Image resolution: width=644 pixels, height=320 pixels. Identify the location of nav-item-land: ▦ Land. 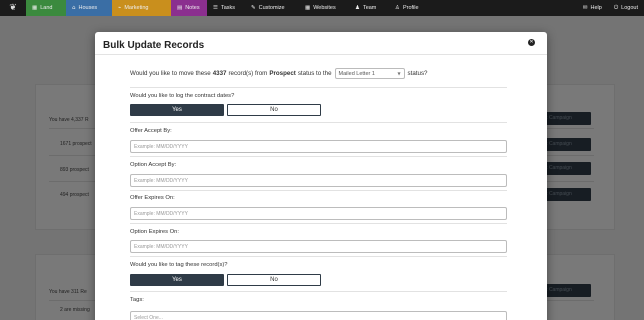
(46, 8).